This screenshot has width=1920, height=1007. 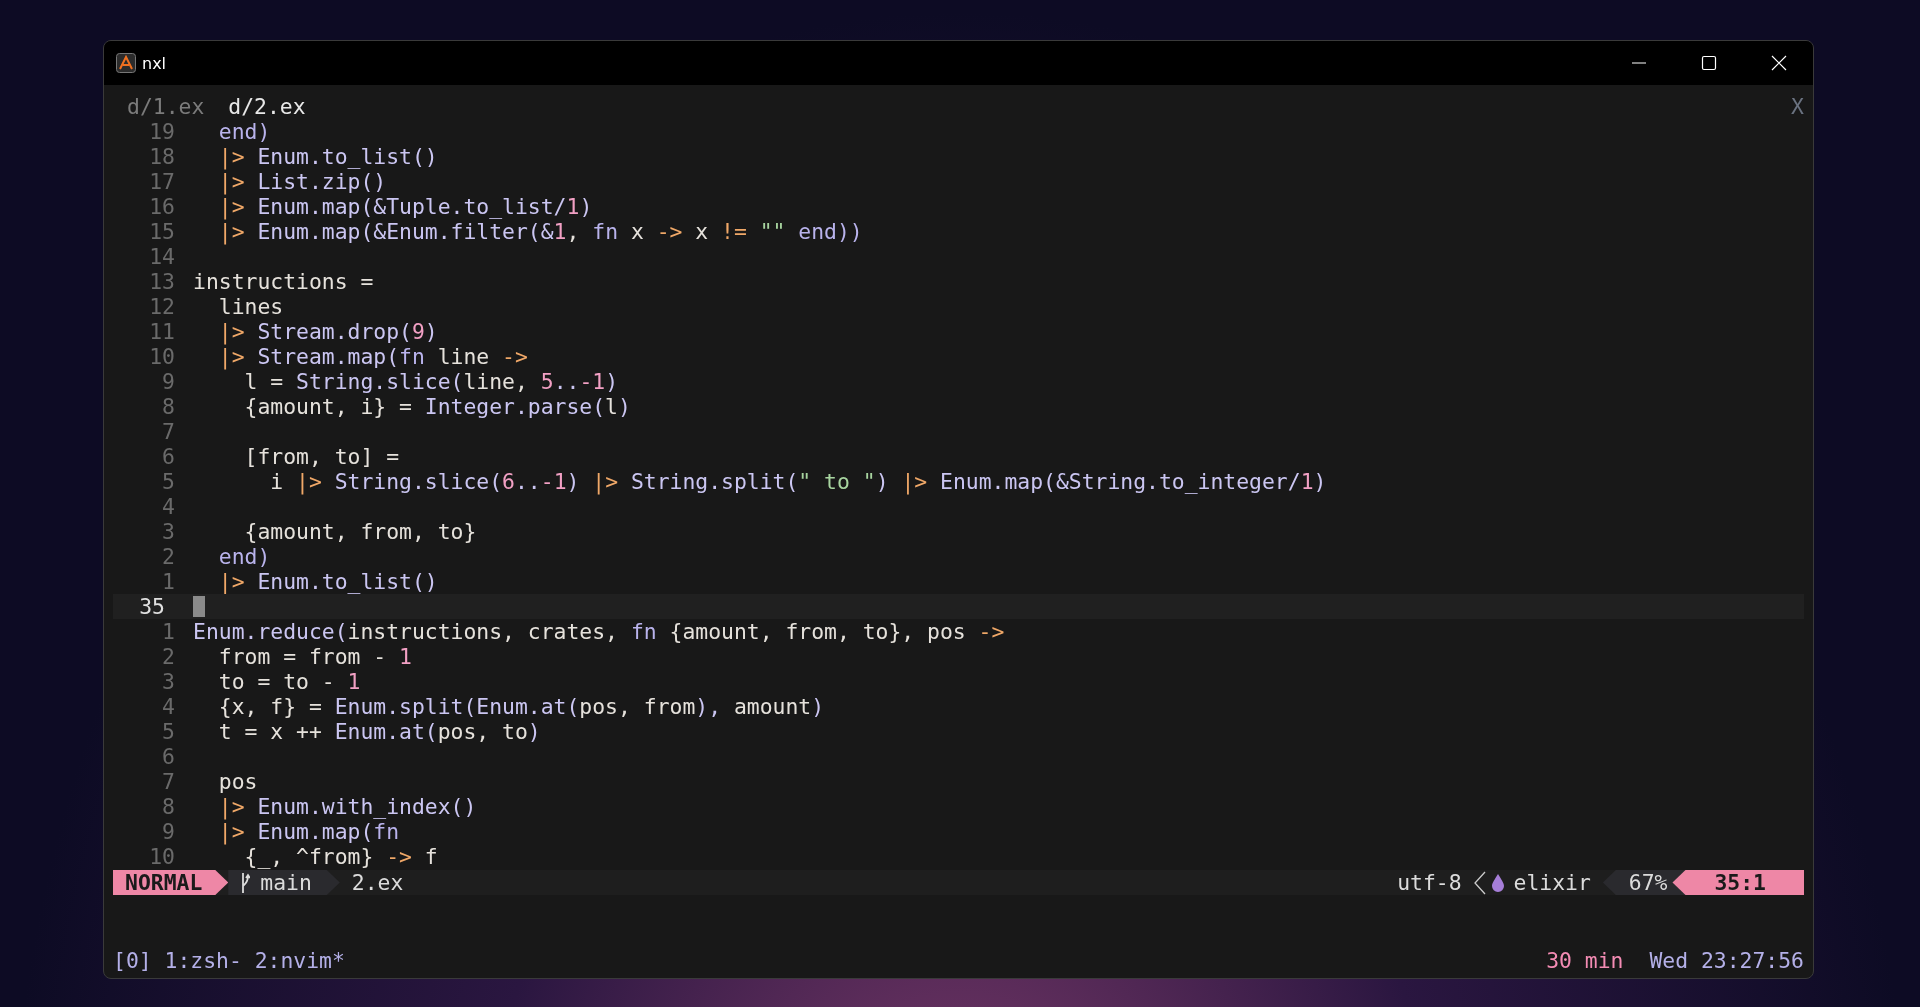 I want to click on line-number: 15, so click(x=161, y=231).